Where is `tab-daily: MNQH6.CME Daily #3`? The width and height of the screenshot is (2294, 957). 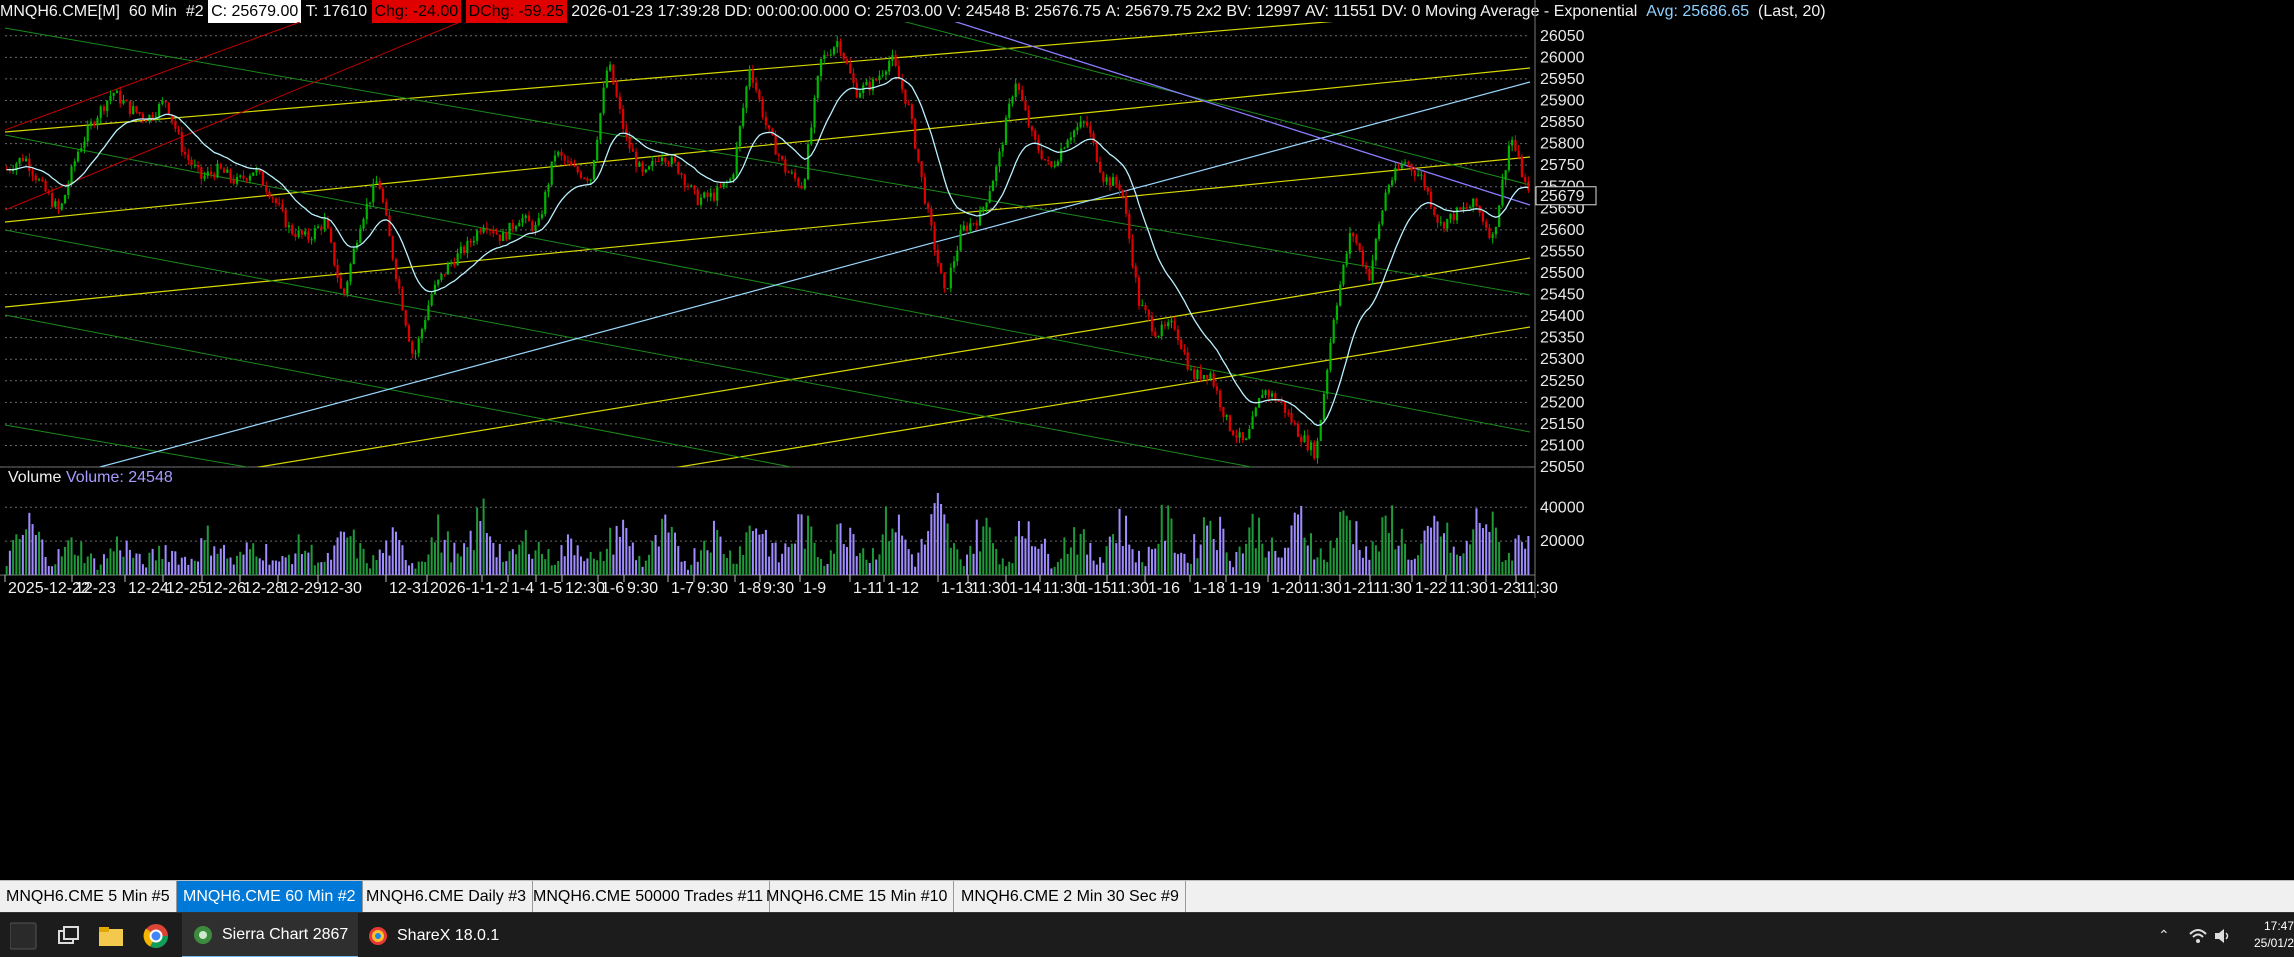
tab-daily: MNQH6.CME Daily #3 is located at coordinates (447, 897).